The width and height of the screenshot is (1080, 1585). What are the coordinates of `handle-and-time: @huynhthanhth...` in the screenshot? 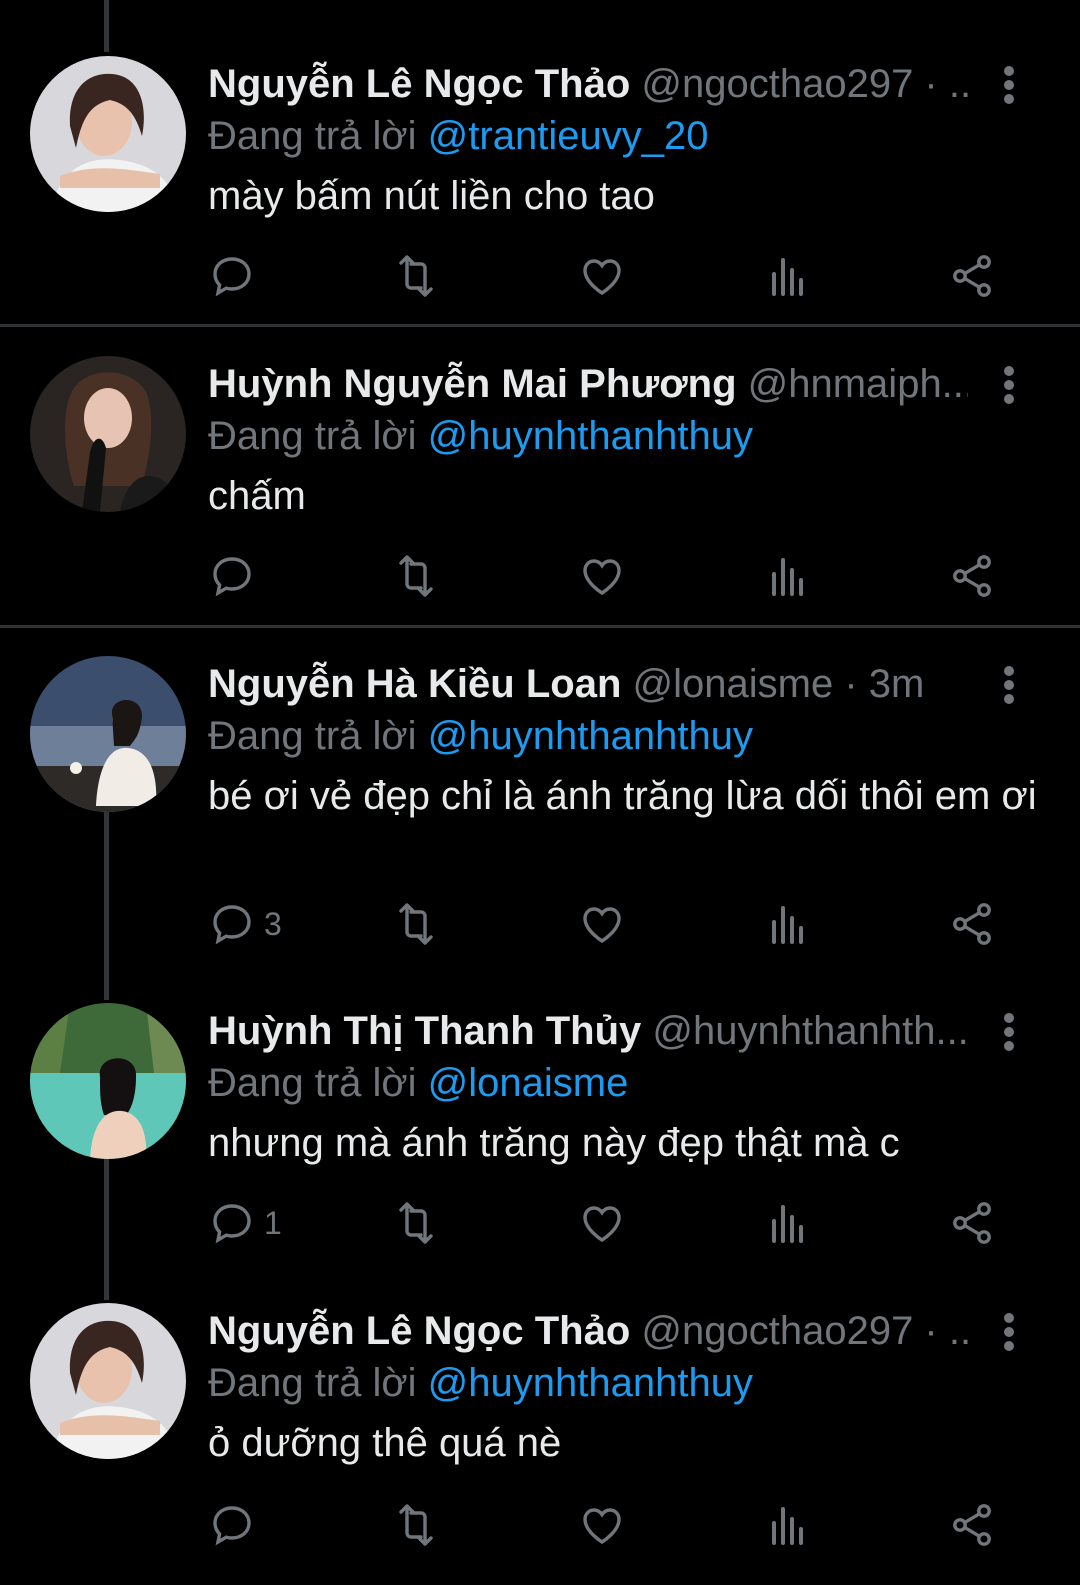 It's located at (810, 1031).